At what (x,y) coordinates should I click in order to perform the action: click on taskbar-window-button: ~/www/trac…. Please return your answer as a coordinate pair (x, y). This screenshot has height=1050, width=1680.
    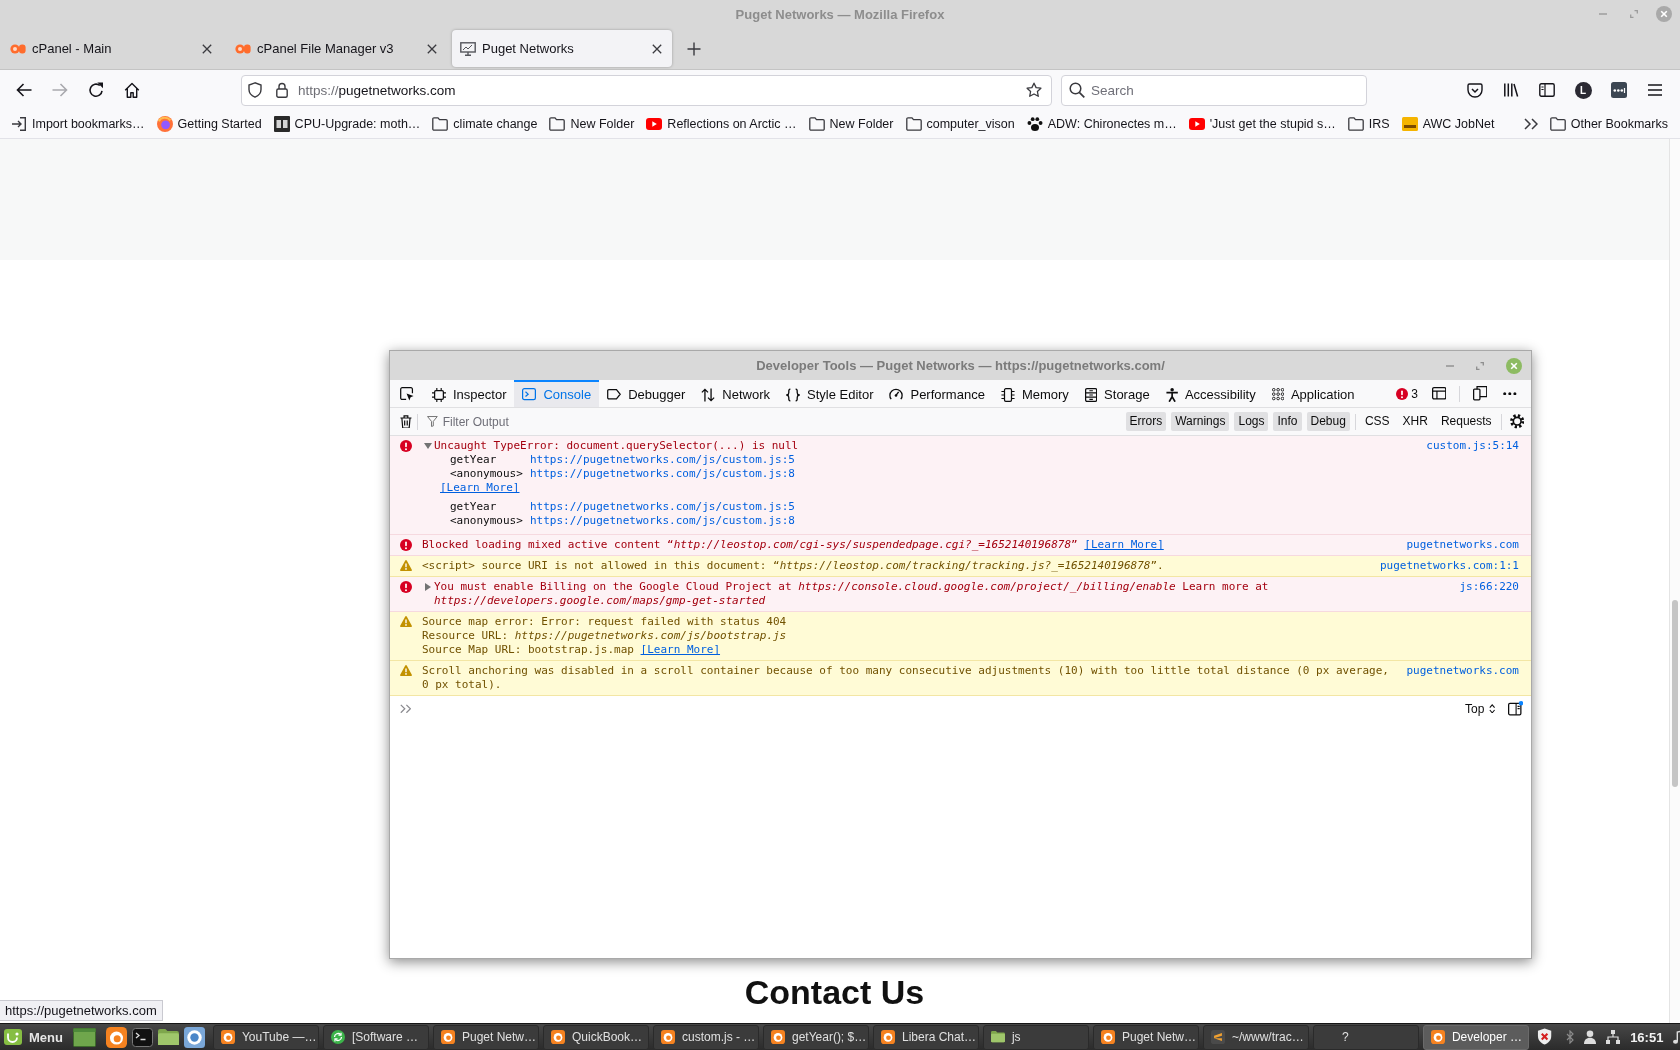
    Looking at the image, I should click on (1255, 1037).